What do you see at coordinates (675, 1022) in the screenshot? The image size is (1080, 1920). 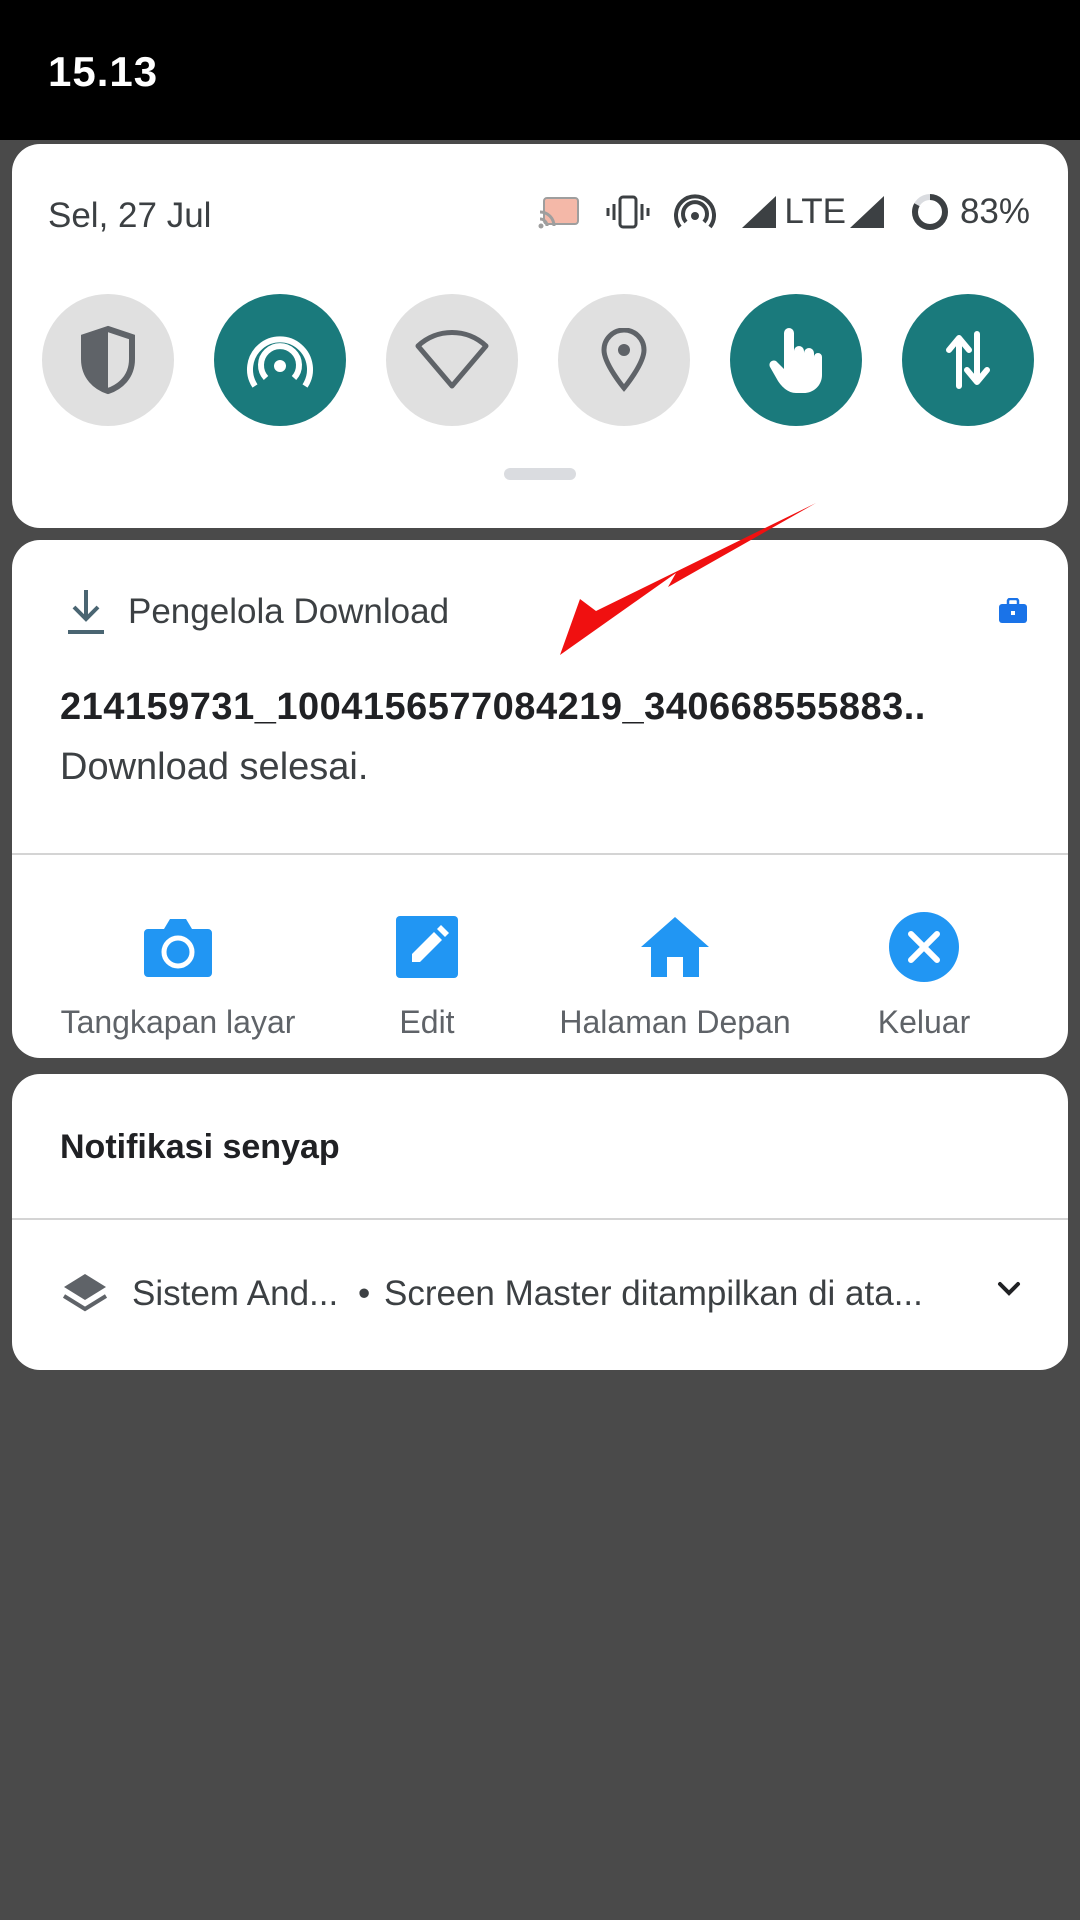 I see `action-label: Halaman Depan` at bounding box center [675, 1022].